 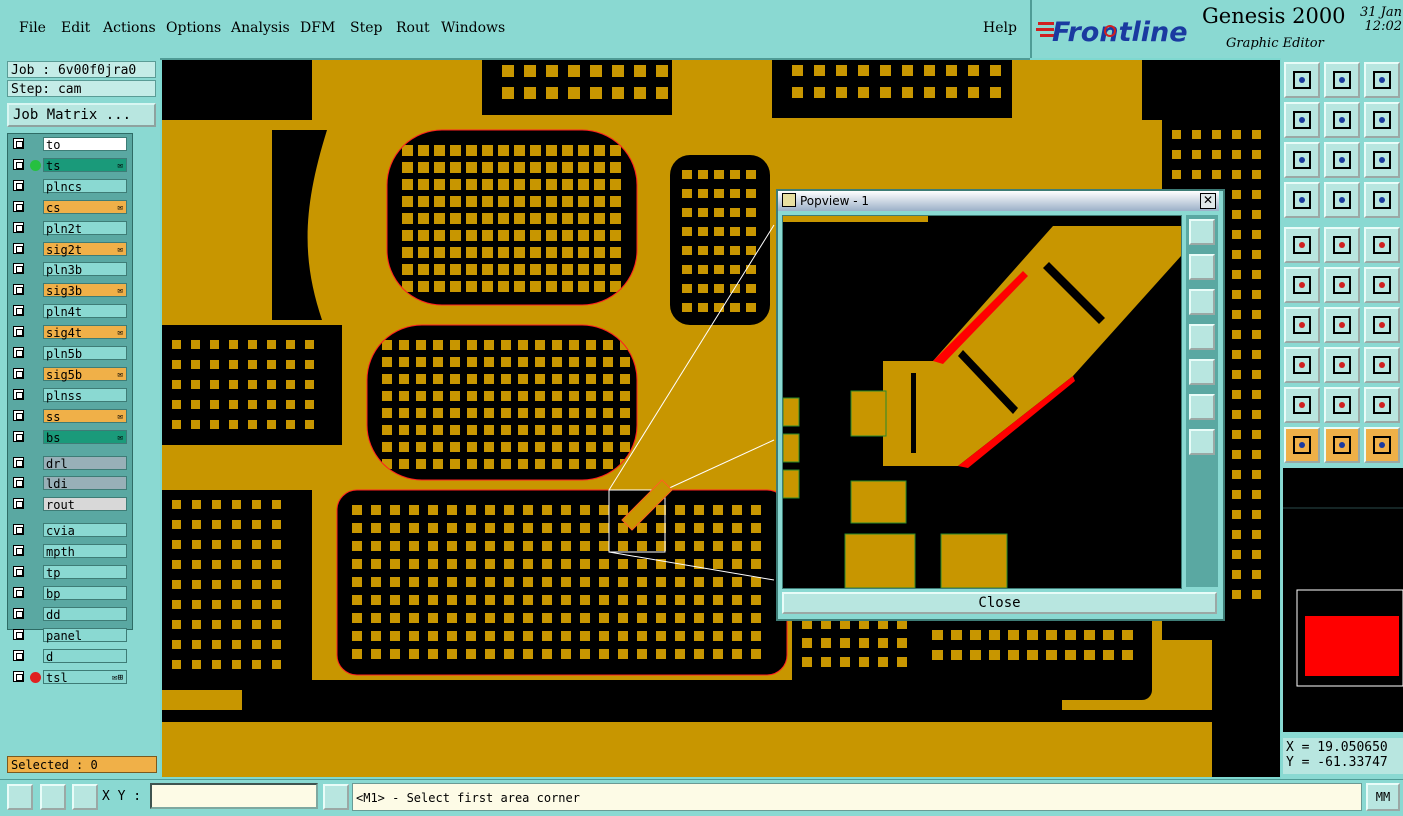 What do you see at coordinates (85, 290) in the screenshot?
I see `layer-name: sig3b ✉` at bounding box center [85, 290].